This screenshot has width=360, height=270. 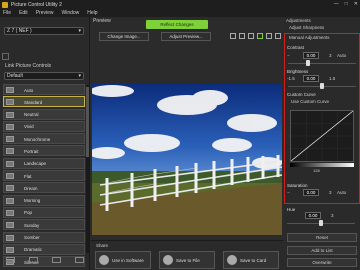 I want to click on picture-control-item: Somber, so click(x=44, y=237).